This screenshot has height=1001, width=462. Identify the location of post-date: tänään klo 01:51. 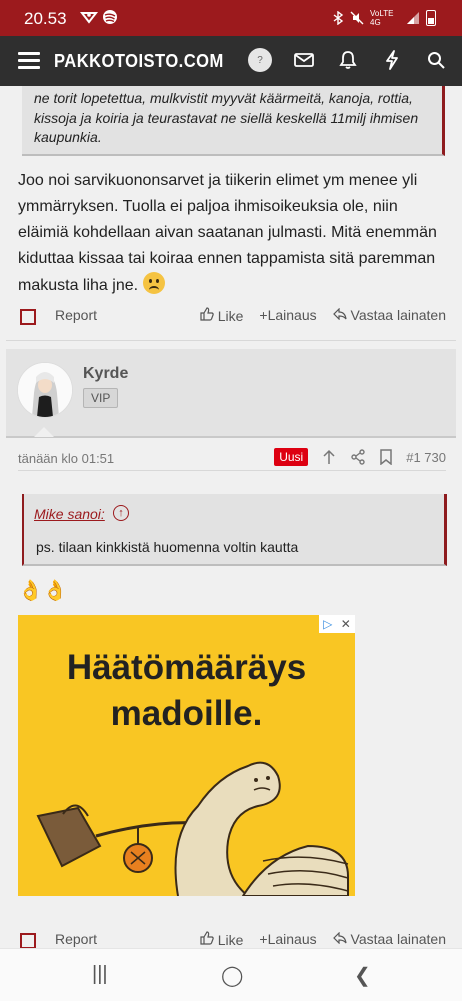
(66, 458).